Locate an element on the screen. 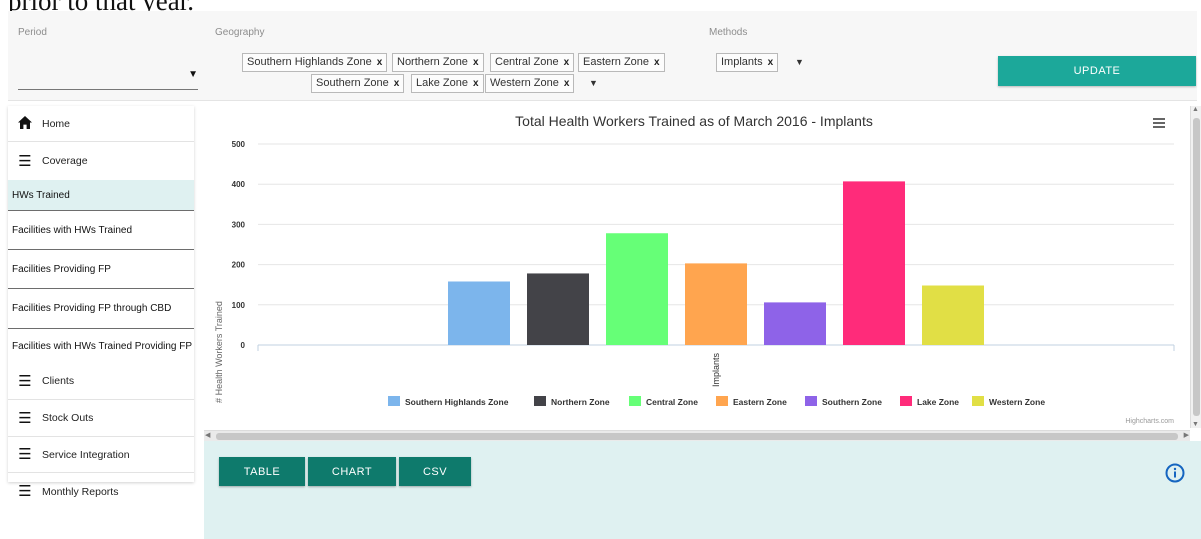 The width and height of the screenshot is (1201, 539). sidebar-item-service-integration: ☰ Service Integration is located at coordinates (101, 455).